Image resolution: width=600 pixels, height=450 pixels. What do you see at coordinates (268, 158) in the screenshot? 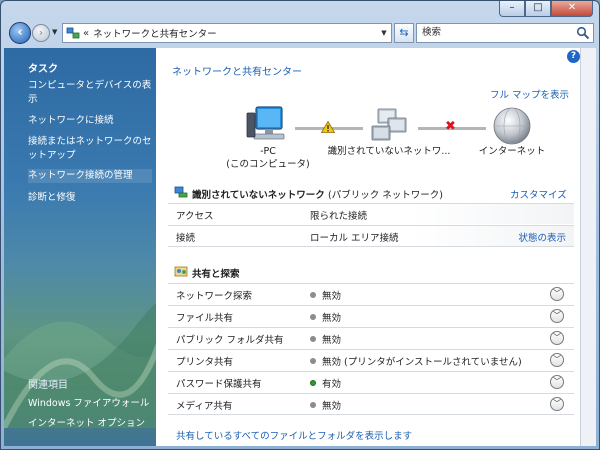
I see `pc-label: -PC (このコンピュータ)` at bounding box center [268, 158].